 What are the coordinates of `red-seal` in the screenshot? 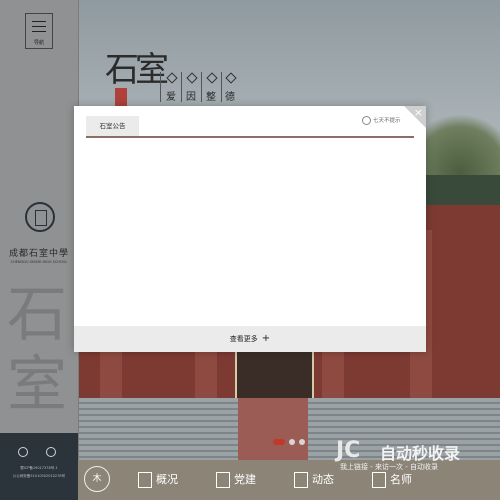 It's located at (121, 97).